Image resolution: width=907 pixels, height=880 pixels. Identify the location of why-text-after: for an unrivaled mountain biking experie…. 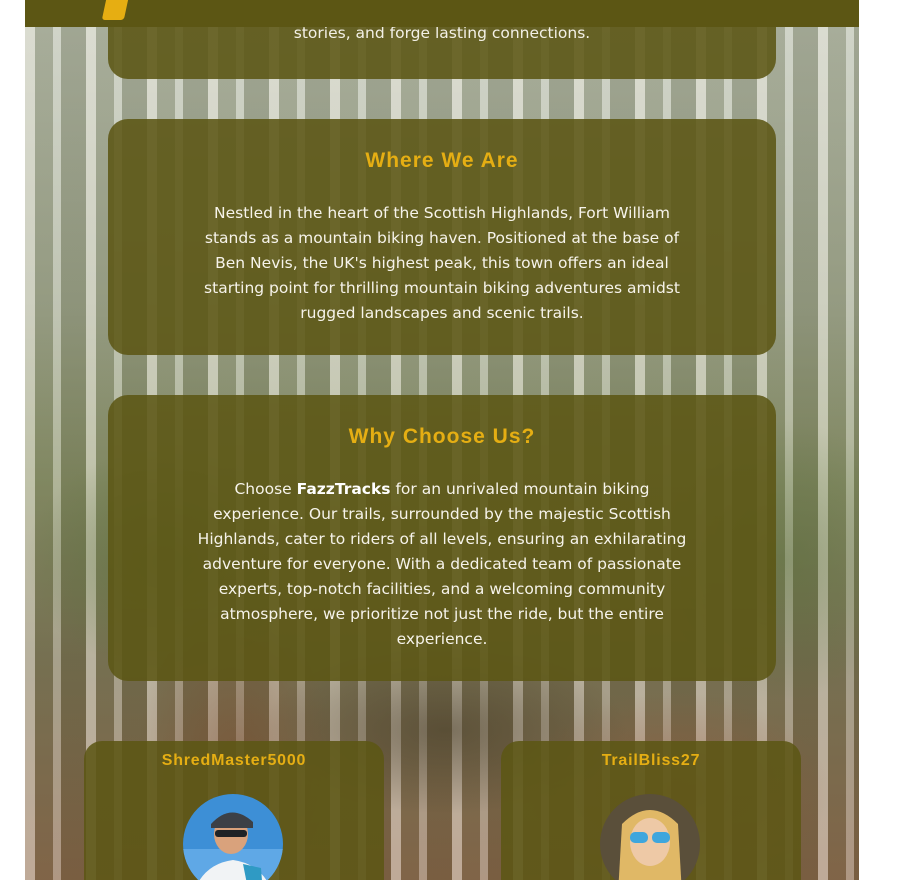
(442, 564).